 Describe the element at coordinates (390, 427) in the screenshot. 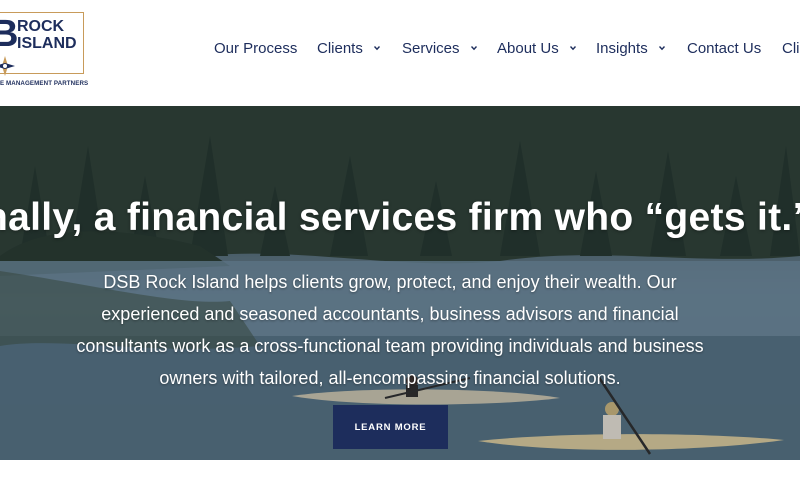

I see `learn-more-button: LEARN MORE` at that location.